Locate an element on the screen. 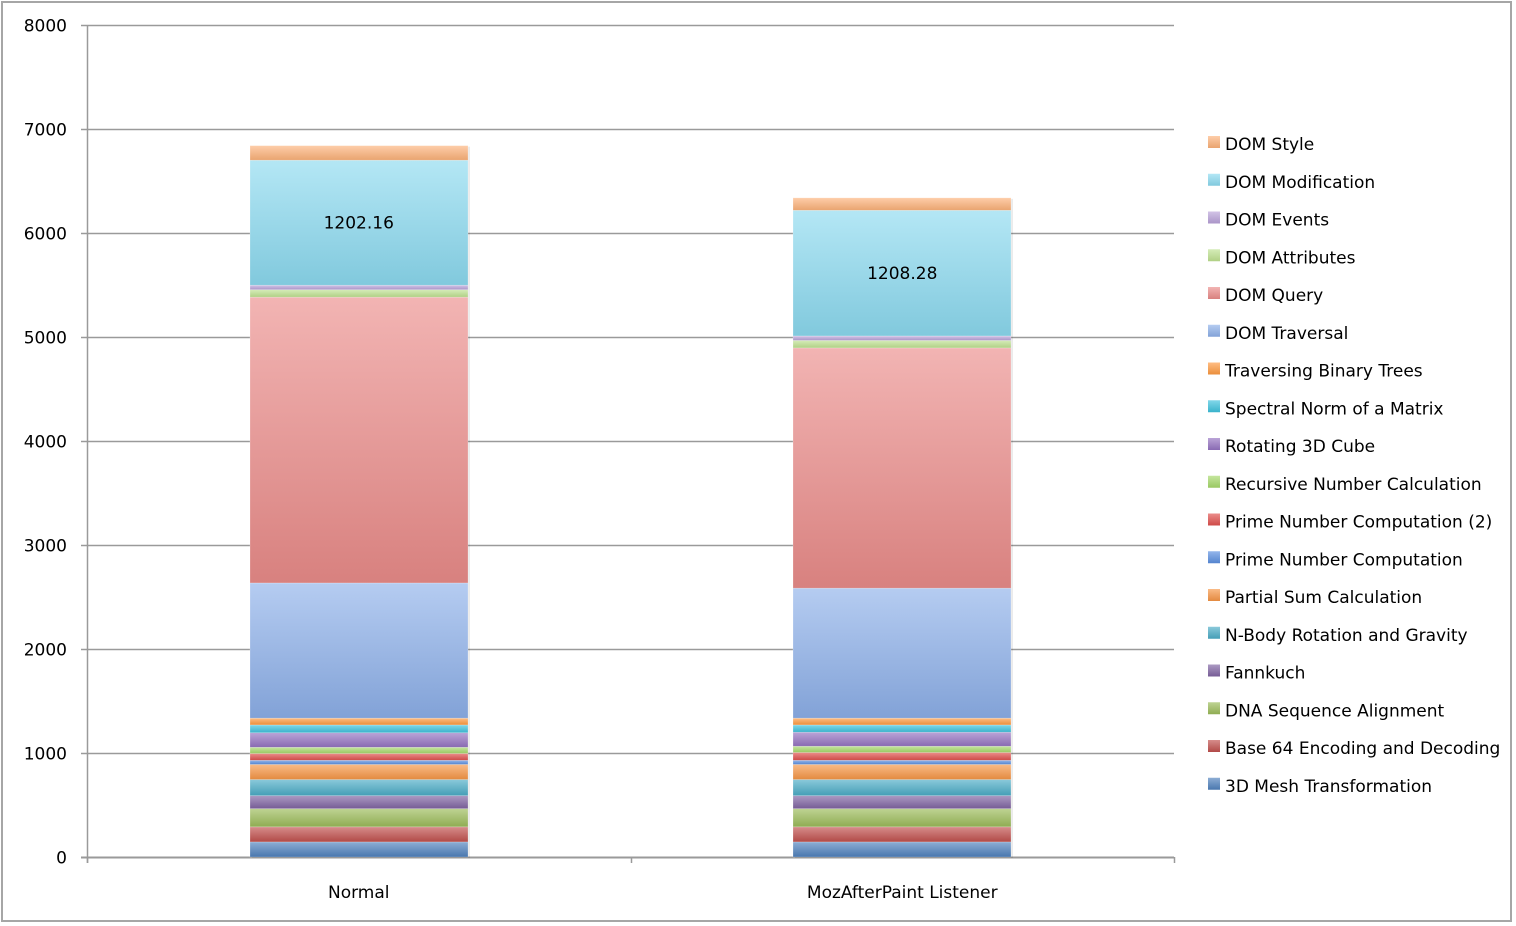 This screenshot has height=926, width=1516. legend-item-n-body-rotation-and-gravity: N-Body Rotation and Gravity is located at coordinates (1338, 636).